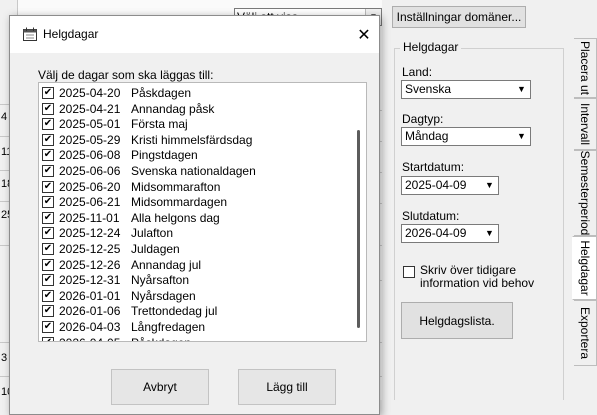  What do you see at coordinates (163, 295) in the screenshot?
I see `holiday-name: Nyårsdagen` at bounding box center [163, 295].